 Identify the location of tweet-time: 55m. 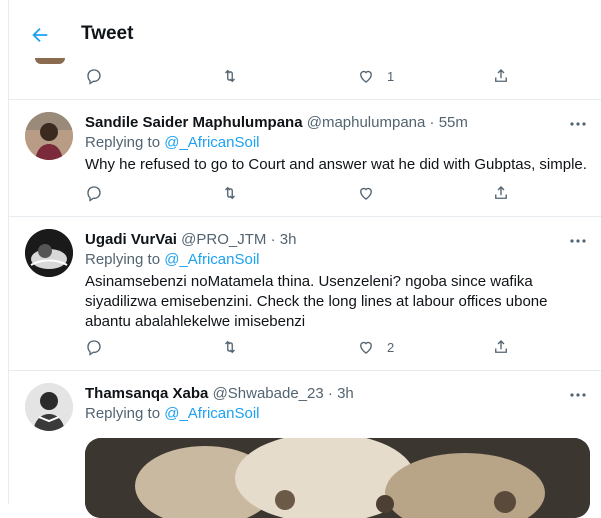
(453, 122).